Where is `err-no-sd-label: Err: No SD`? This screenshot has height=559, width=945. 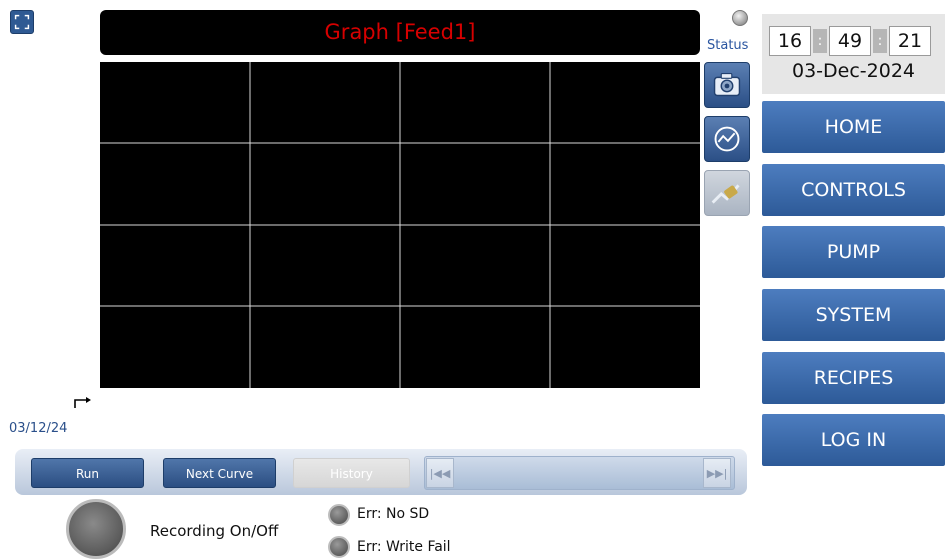 err-no-sd-label: Err: No SD is located at coordinates (393, 514).